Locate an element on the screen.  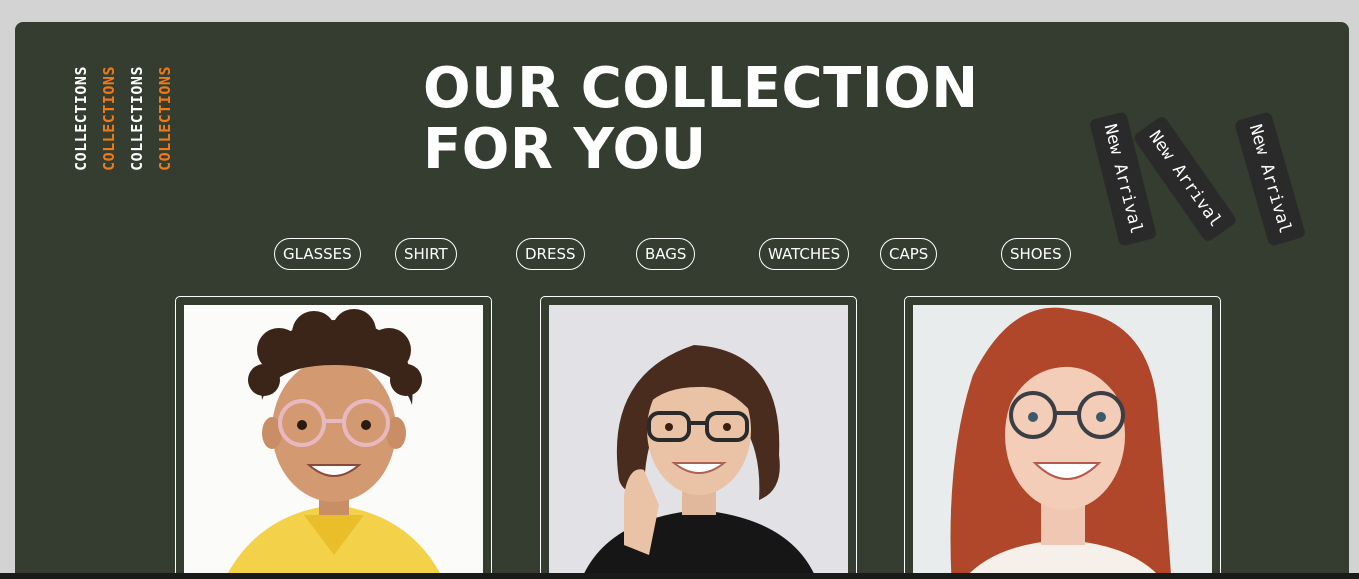
category-shoes-button: SHOES is located at coordinates (1036, 254).